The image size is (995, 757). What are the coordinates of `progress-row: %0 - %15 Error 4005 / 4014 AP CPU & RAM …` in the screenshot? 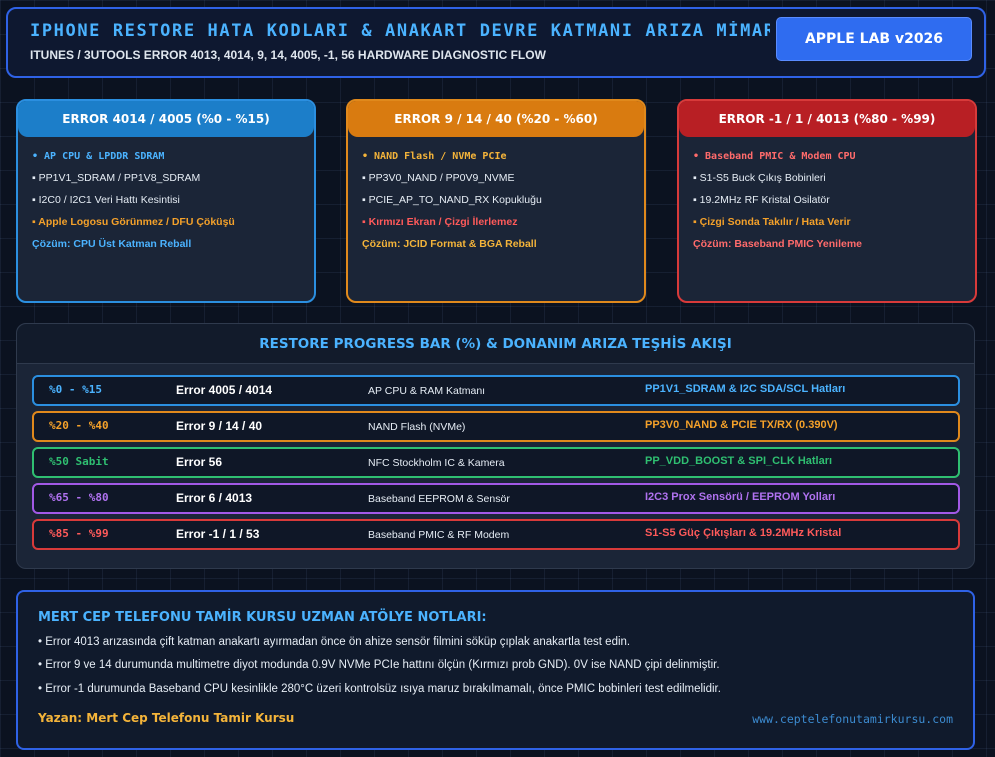 It's located at (496, 390).